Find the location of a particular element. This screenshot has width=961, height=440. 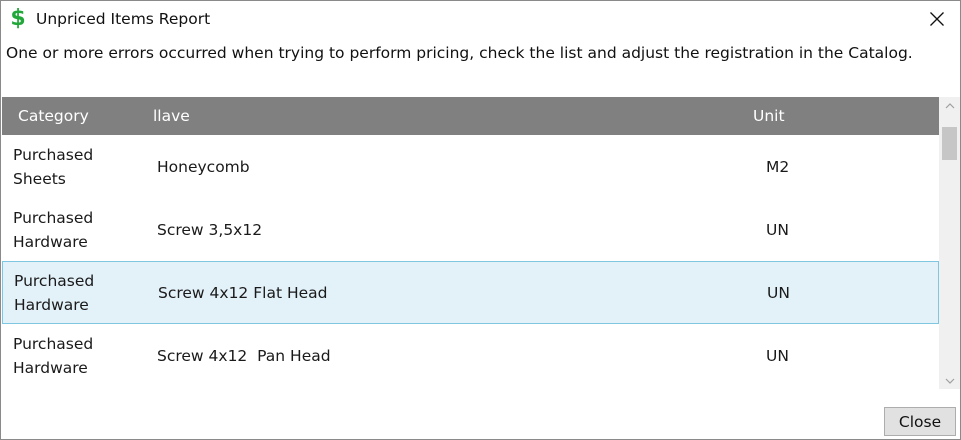

scroll-up-button is located at coordinates (949, 105).